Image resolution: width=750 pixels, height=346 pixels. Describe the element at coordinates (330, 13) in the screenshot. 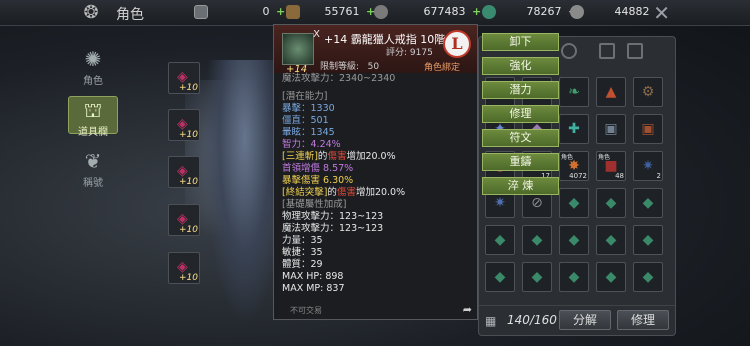

I see `currency-scroll: 55761 +` at that location.